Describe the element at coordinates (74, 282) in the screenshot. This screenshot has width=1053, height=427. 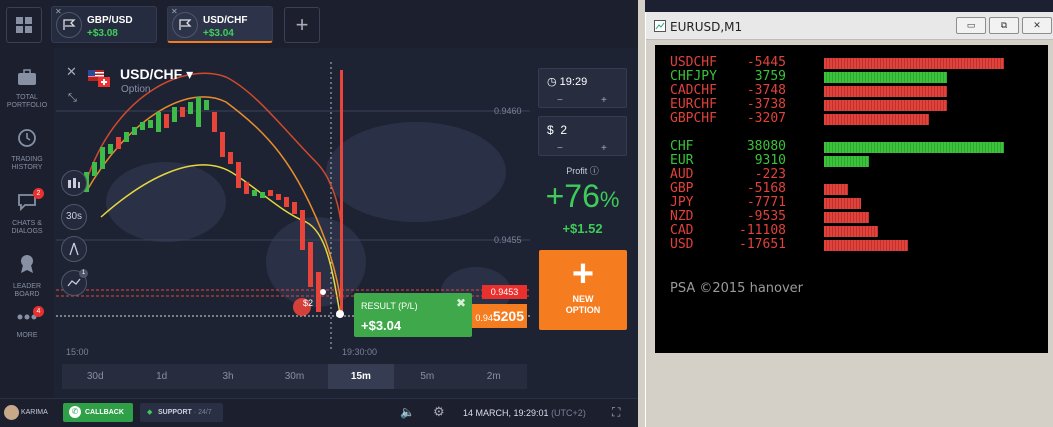
I see `indicator-icon` at that location.